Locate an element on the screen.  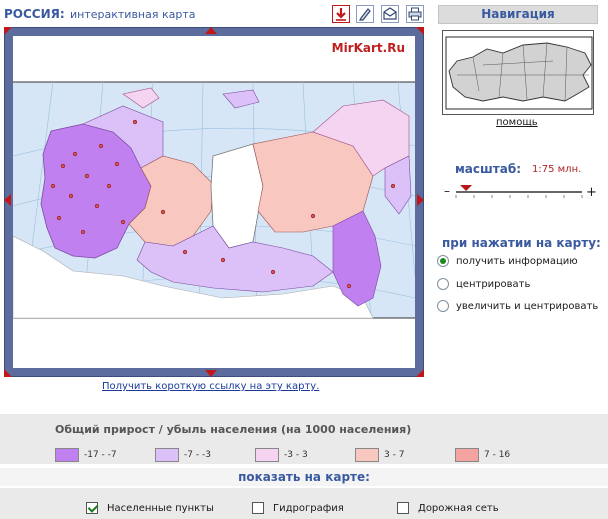
scale-label: масштаб: is located at coordinates (488, 169).